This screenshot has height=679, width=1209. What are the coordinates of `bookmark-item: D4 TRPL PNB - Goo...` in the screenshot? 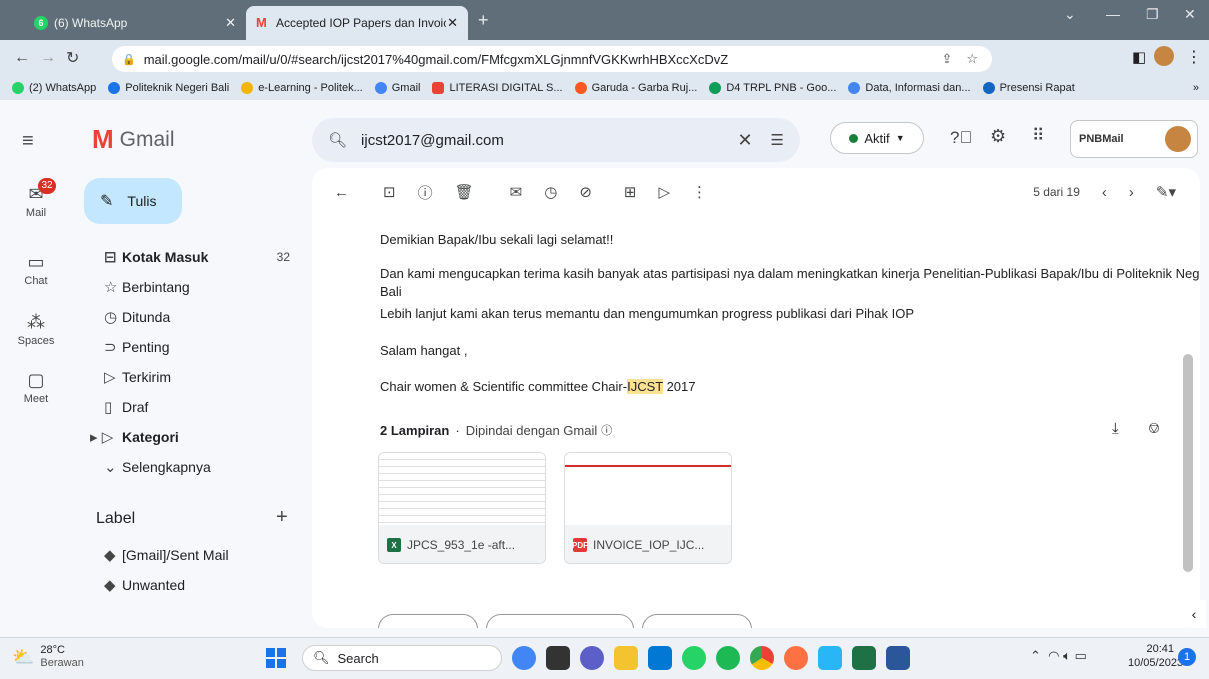 It's located at (772, 88).